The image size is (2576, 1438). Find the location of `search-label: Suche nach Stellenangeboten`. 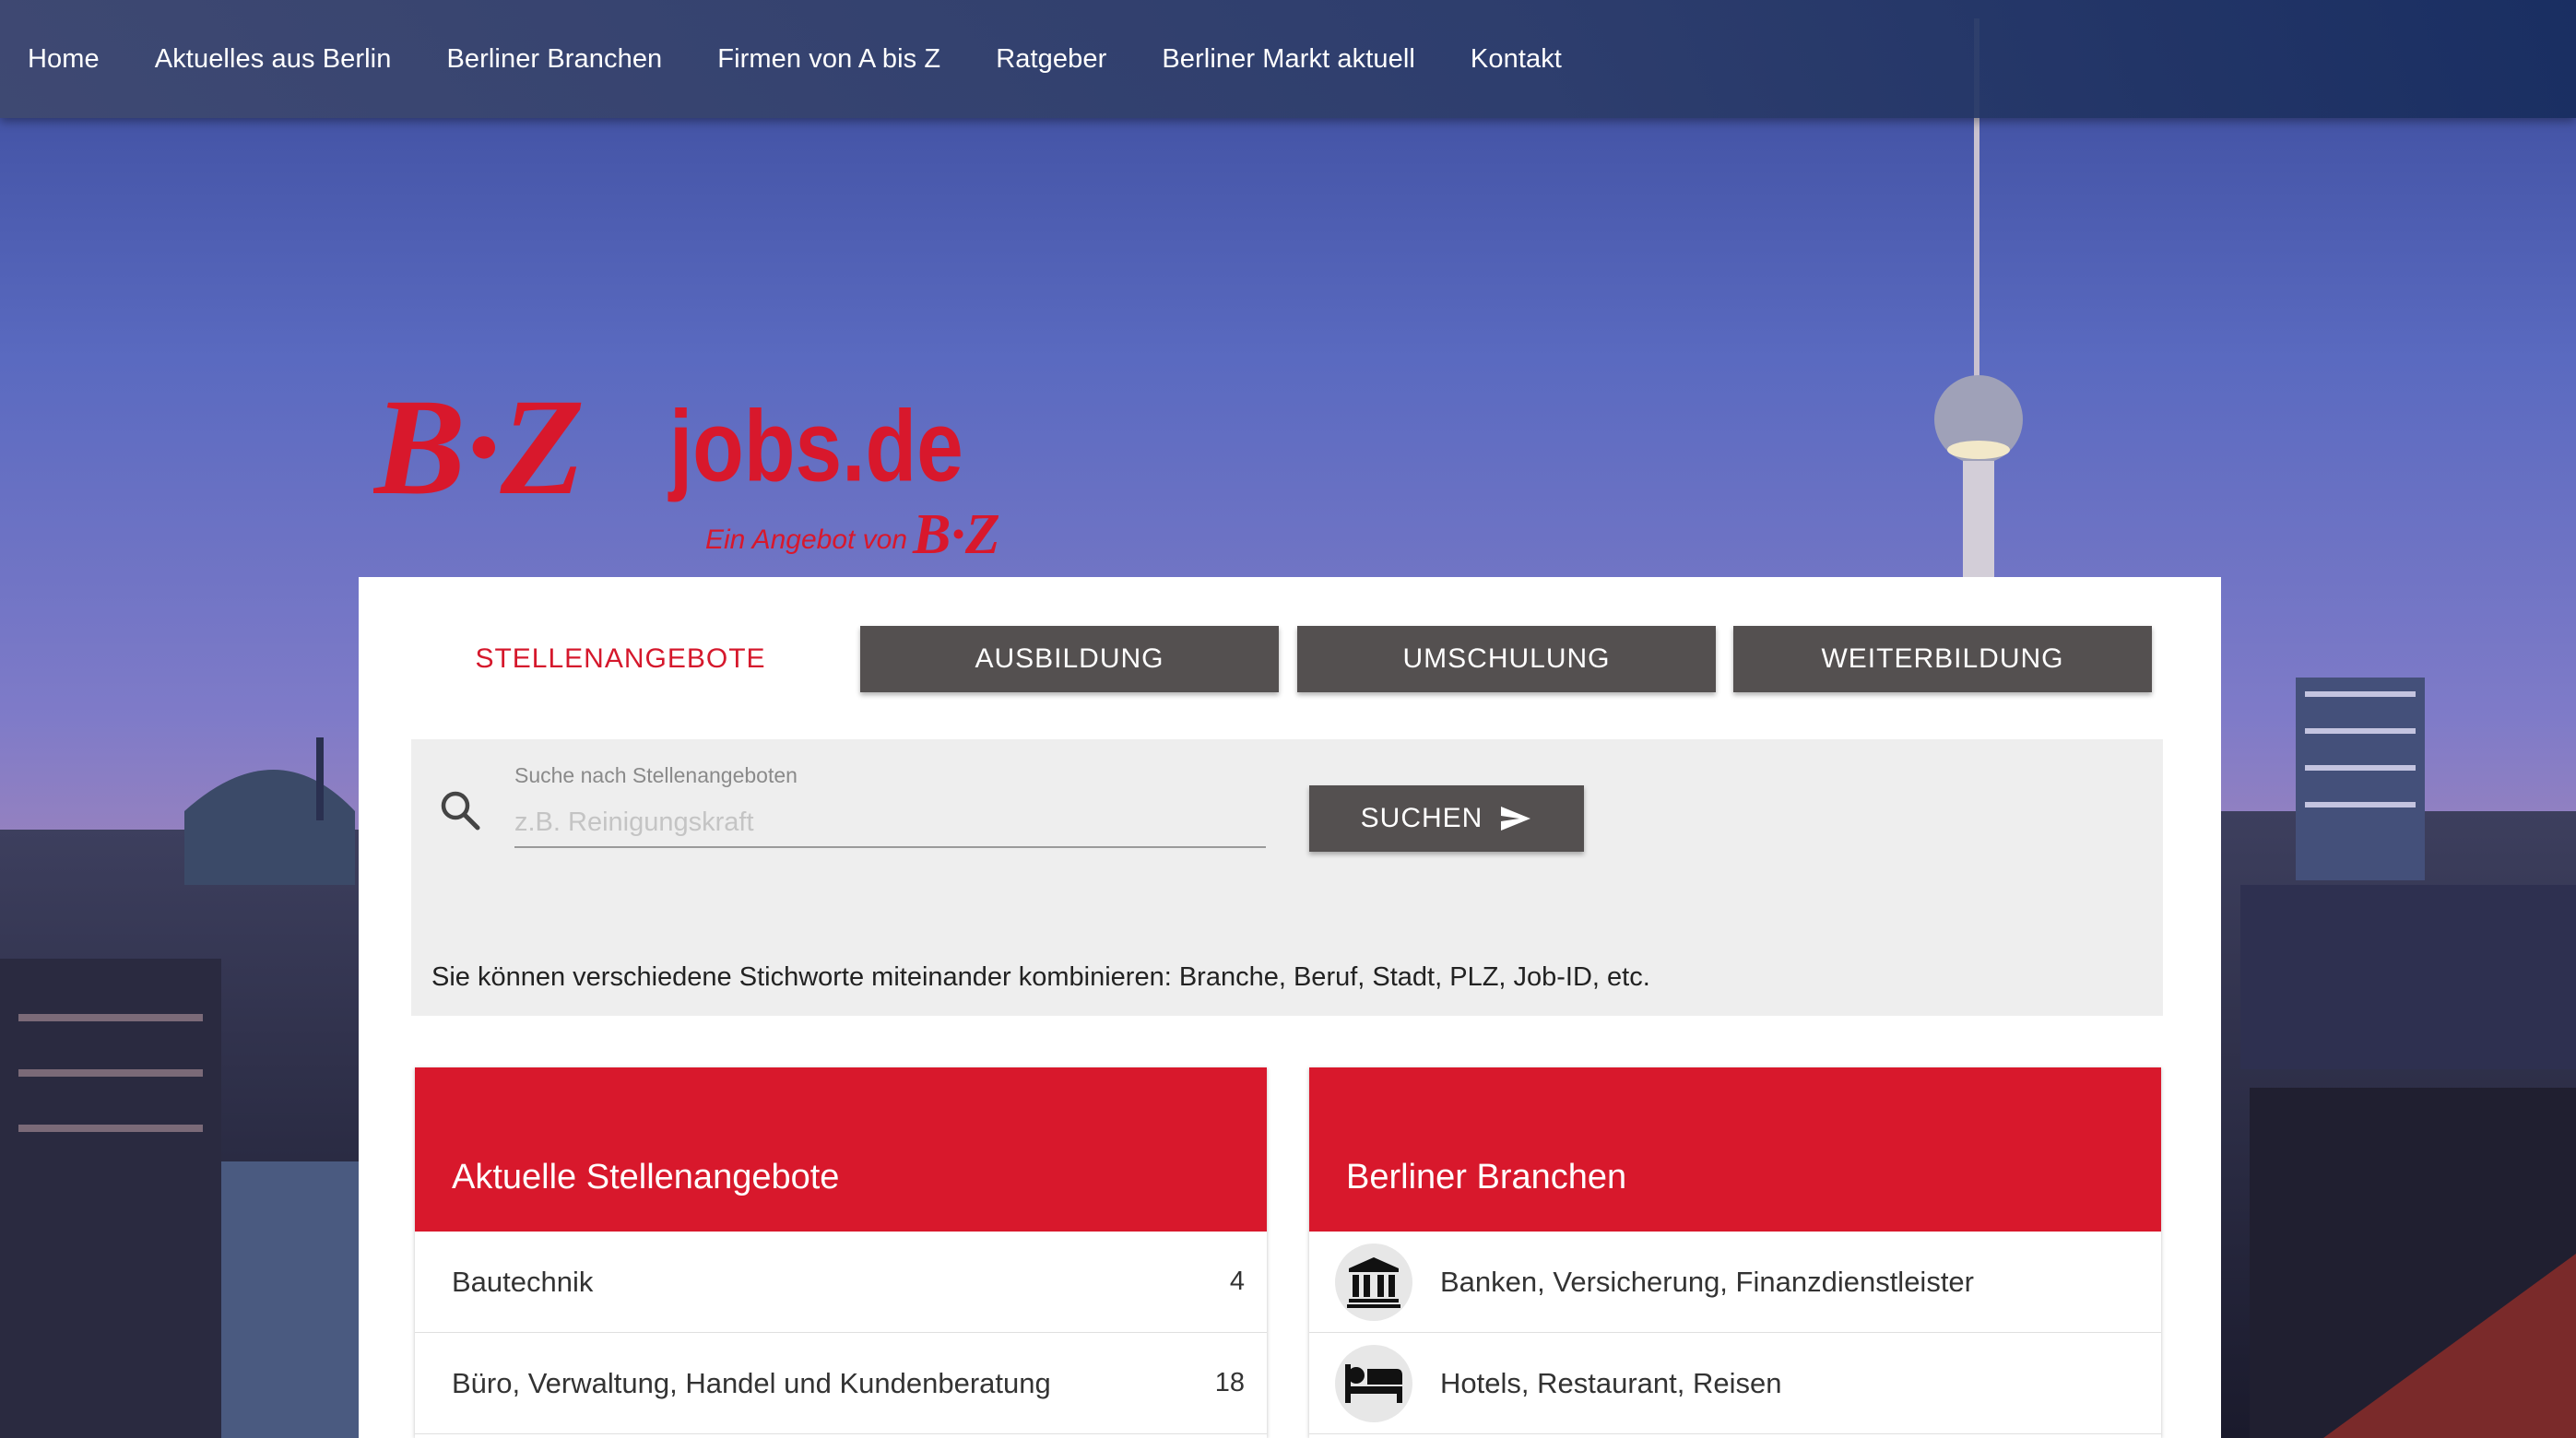

search-label: Suche nach Stellenangeboten is located at coordinates (656, 775).